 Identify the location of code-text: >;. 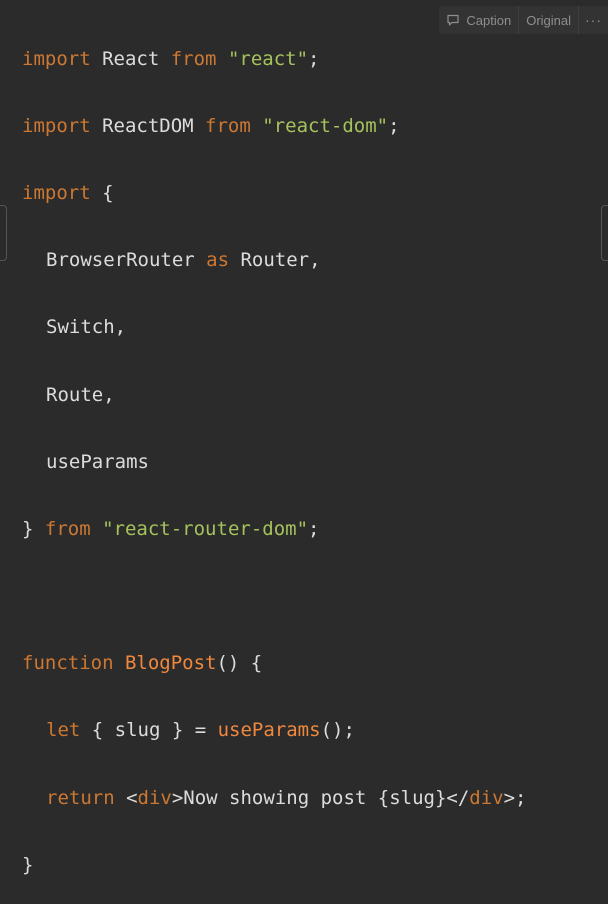
(515, 797).